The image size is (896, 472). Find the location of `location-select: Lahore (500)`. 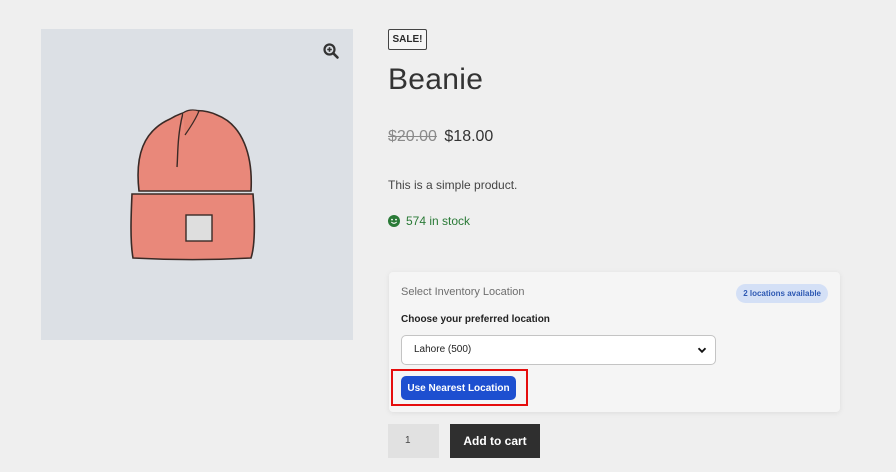

location-select: Lahore (500) is located at coordinates (558, 350).